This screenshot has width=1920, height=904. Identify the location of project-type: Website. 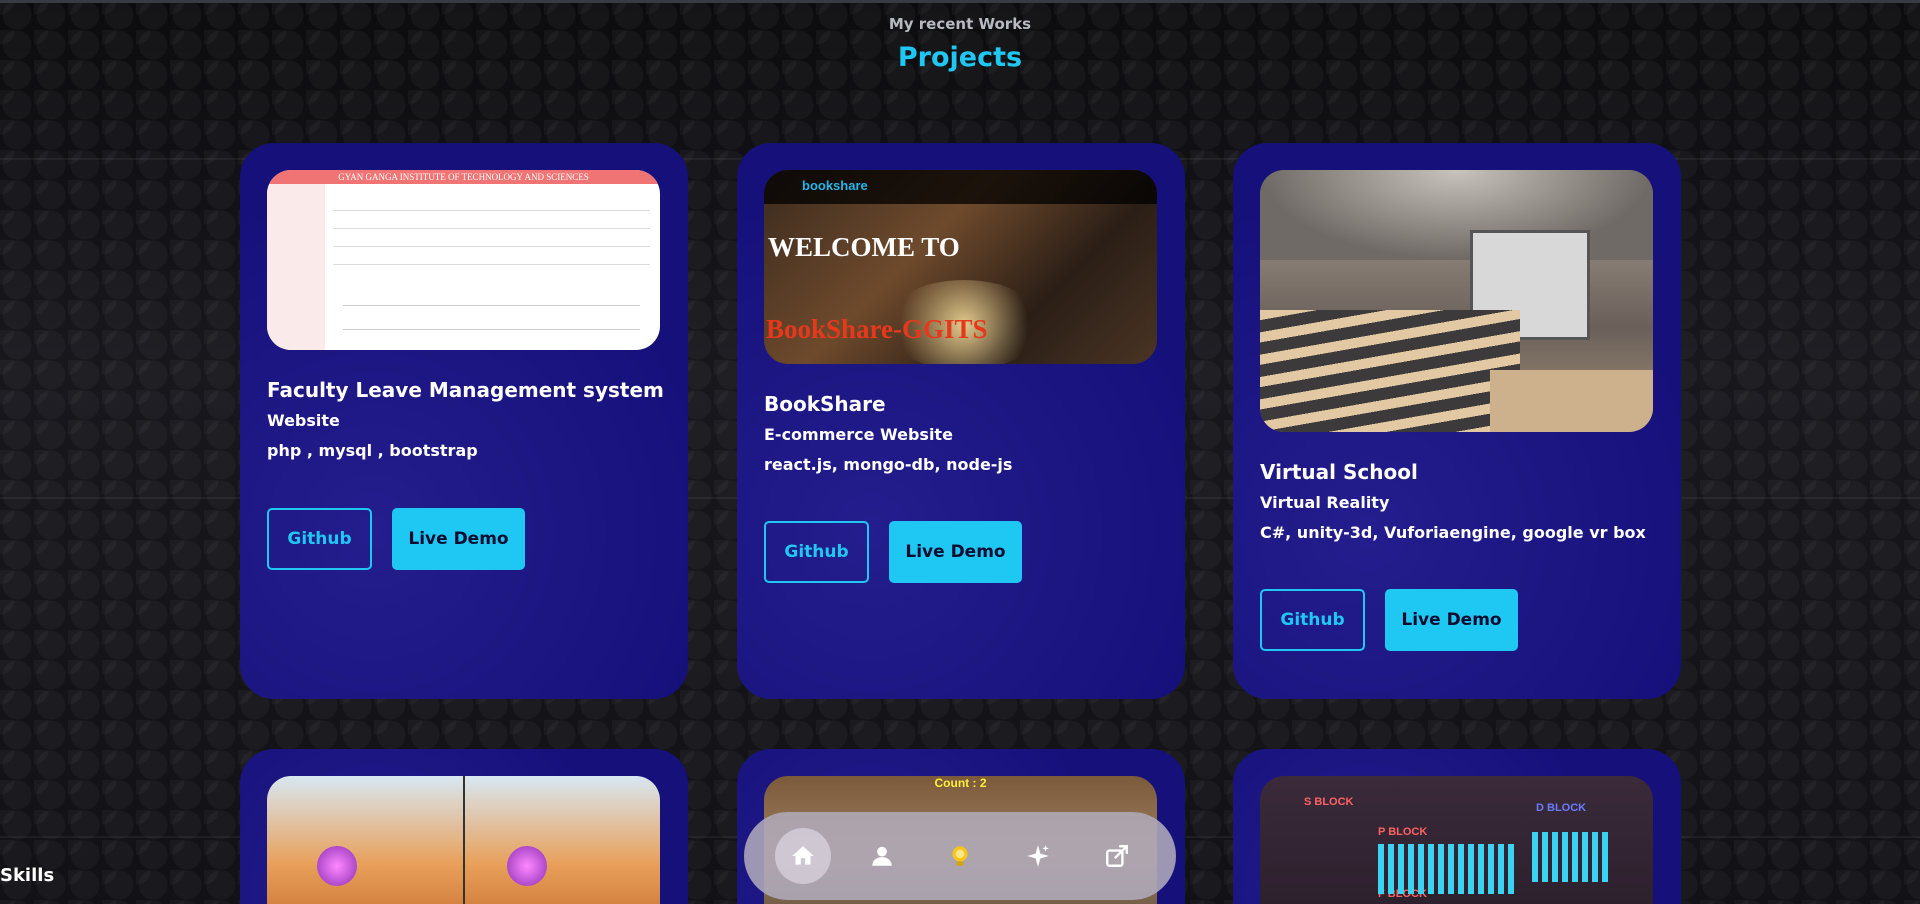
(303, 420).